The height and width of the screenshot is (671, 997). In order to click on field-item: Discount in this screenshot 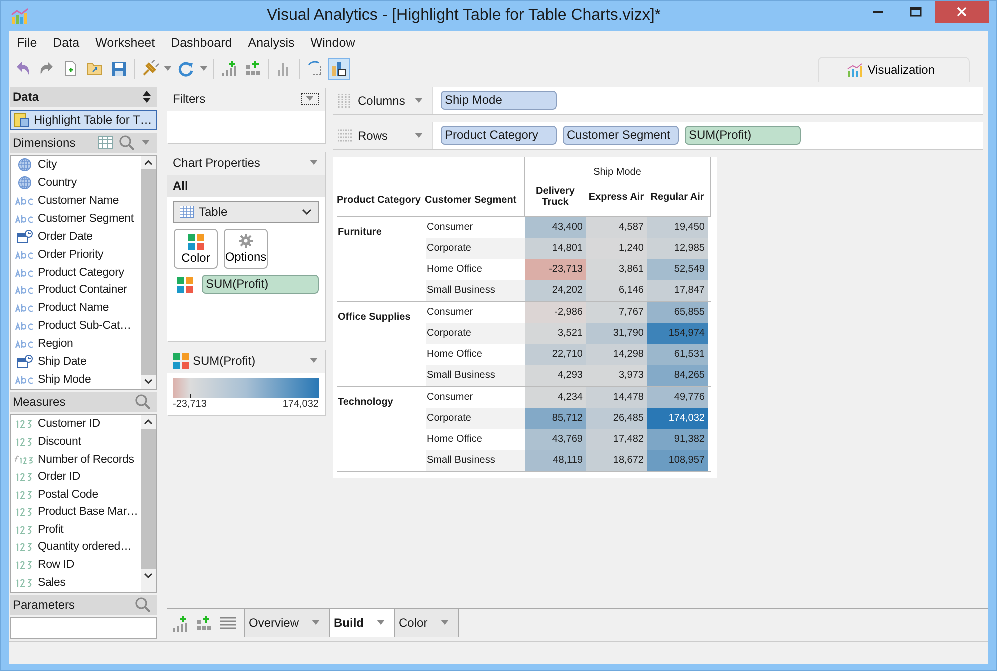, I will do `click(76, 442)`.